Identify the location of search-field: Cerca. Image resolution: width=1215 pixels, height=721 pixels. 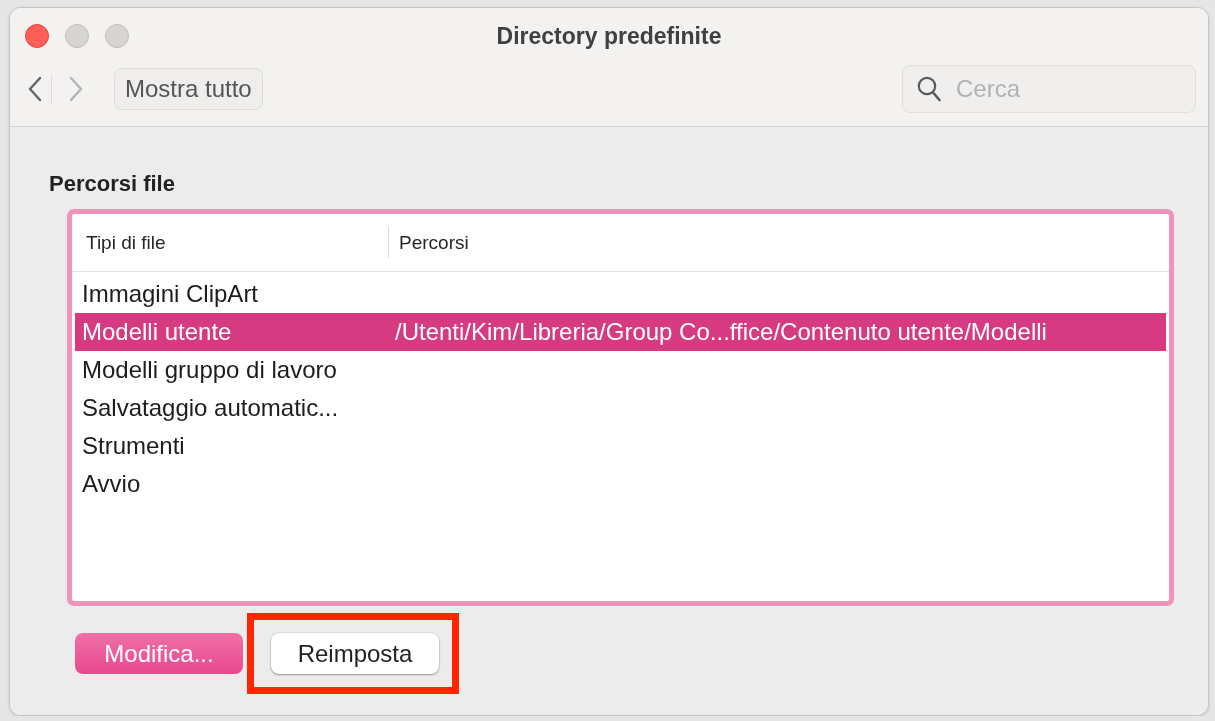
(1049, 89).